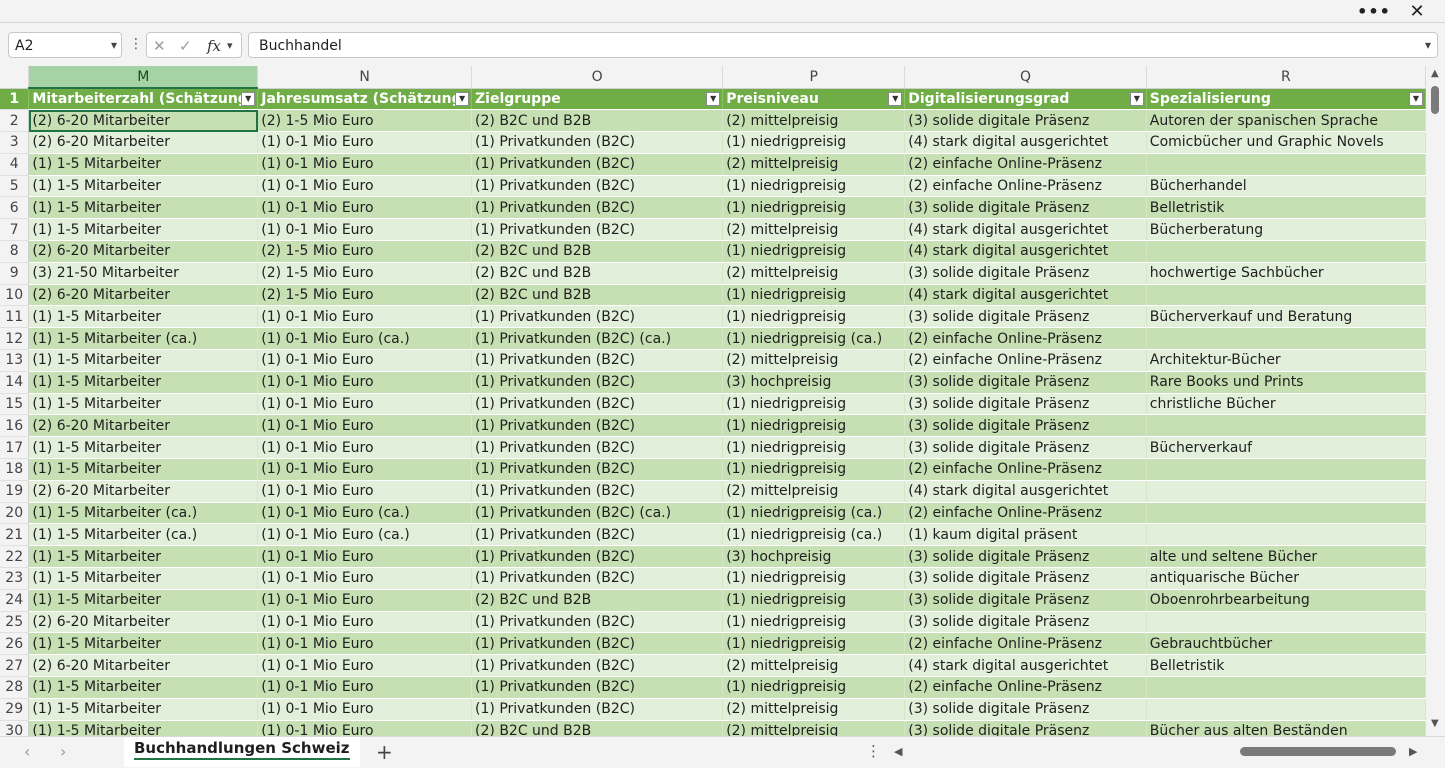 The height and width of the screenshot is (768, 1445). I want to click on table-cell: (1) kaum digital präsent, so click(1025, 535).